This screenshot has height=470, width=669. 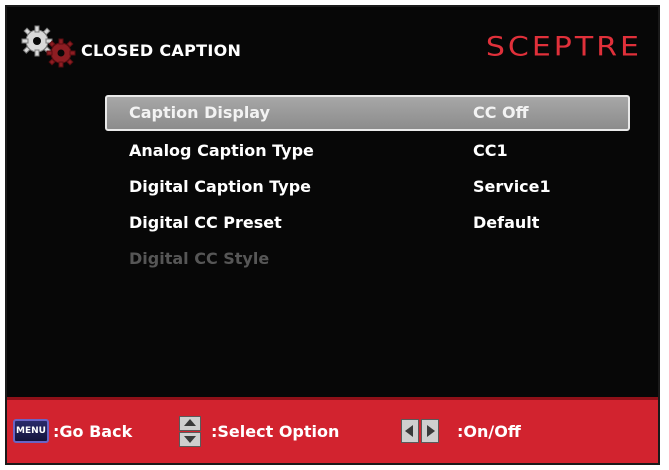 I want to click on menu-item-digital-caption-type: Digital Caption Type Service1, so click(x=367, y=187).